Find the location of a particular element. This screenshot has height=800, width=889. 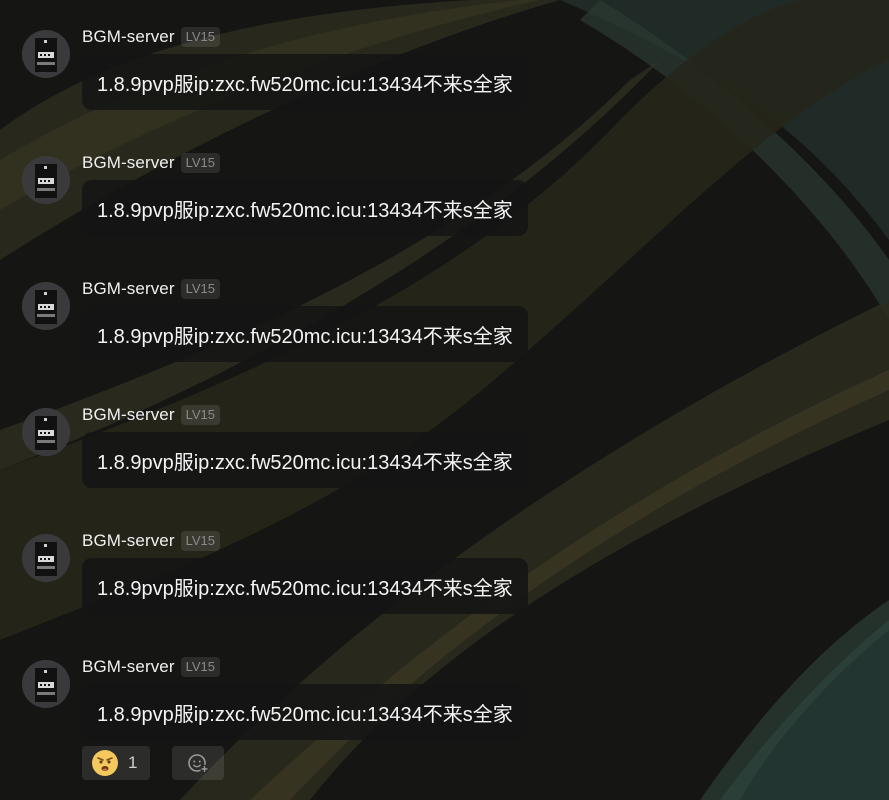

reaction-count: 1 is located at coordinates (133, 762).